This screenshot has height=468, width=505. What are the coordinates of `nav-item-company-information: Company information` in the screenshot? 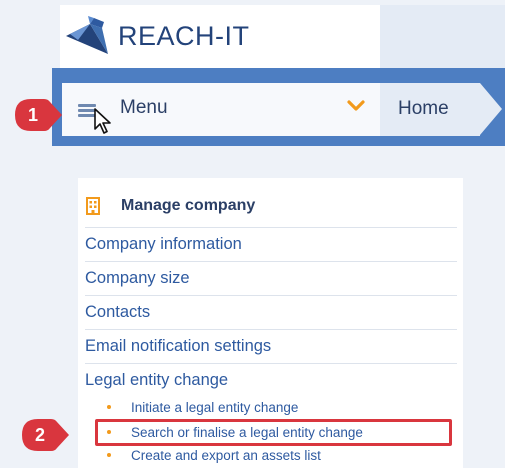 It's located at (271, 244).